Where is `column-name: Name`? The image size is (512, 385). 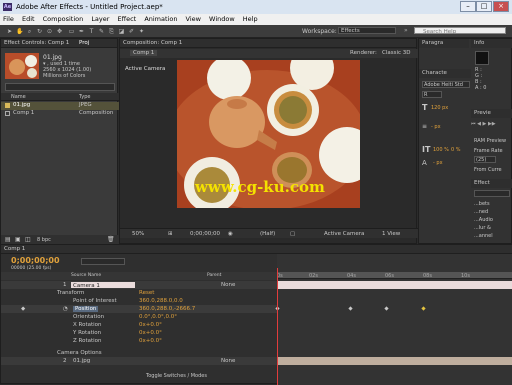
column-name: Name is located at coordinates (18, 97).